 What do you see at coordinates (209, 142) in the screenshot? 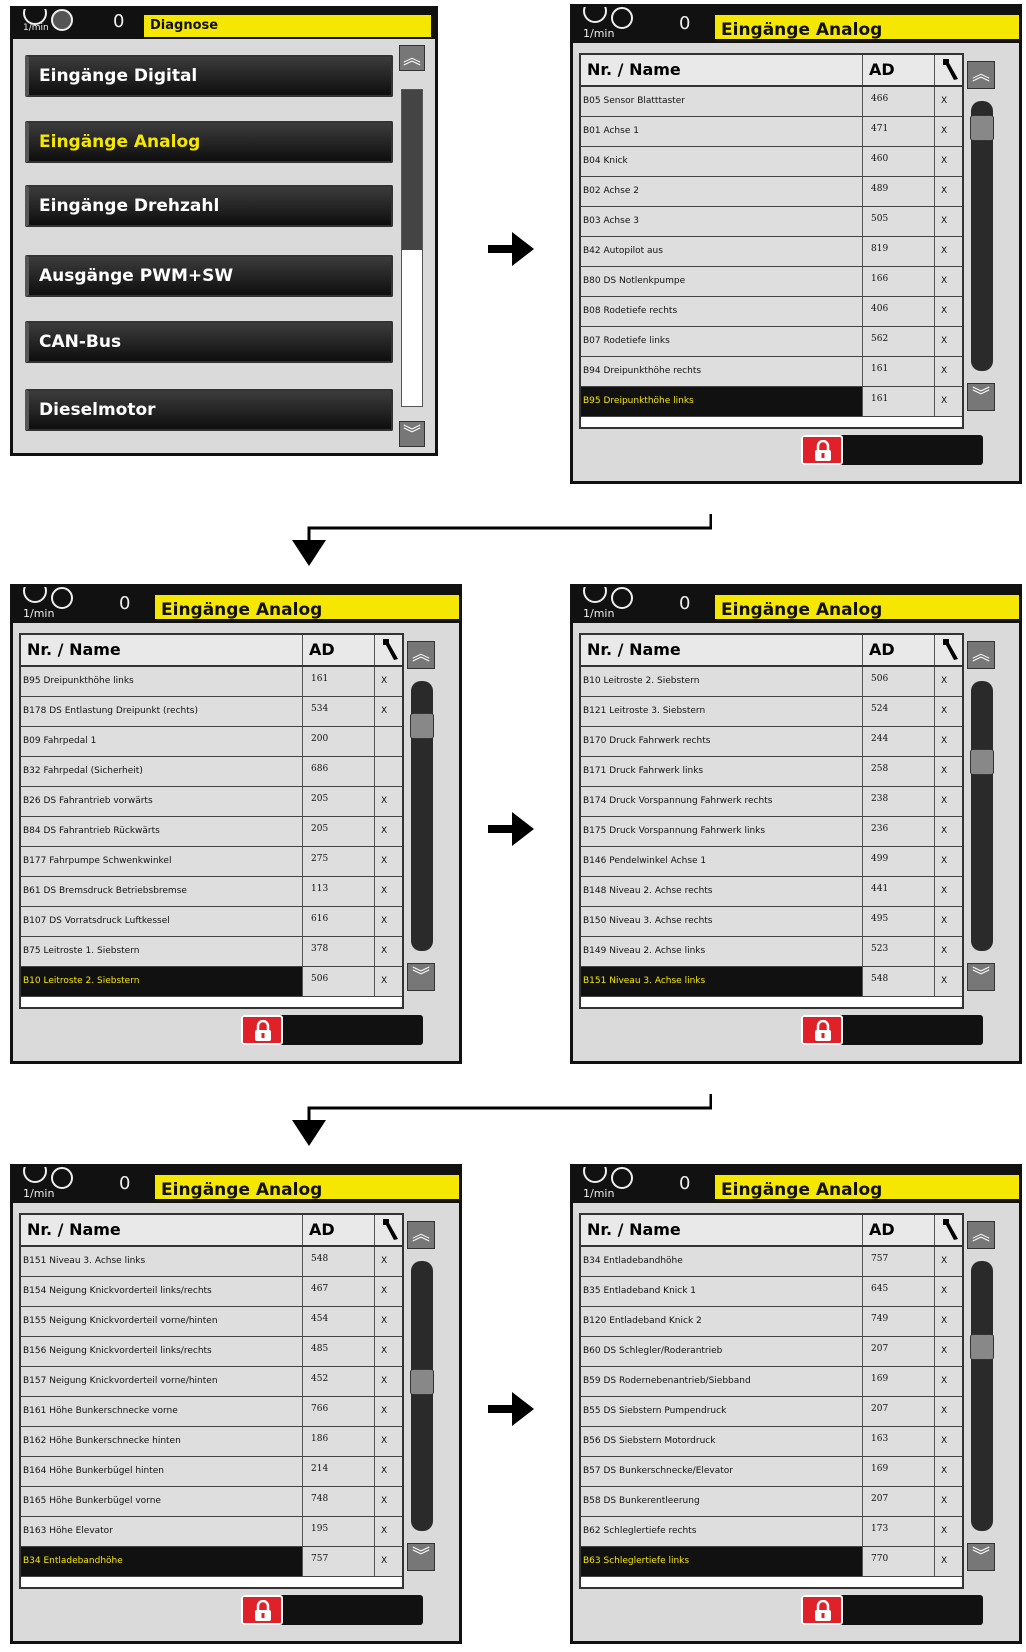
I see `menu-item-eingaenge-analog: Eingänge Analog` at bounding box center [209, 142].